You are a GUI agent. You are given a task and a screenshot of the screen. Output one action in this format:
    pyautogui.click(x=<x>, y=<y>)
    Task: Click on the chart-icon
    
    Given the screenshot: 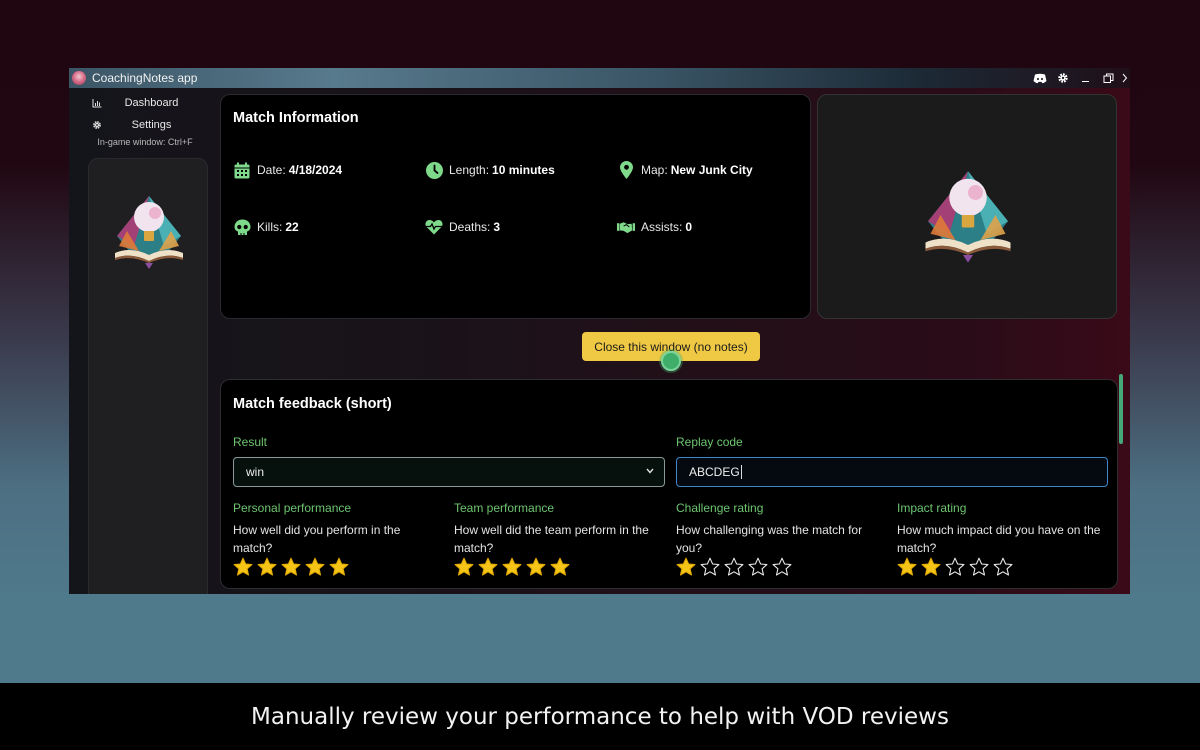 What is the action you would take?
    pyautogui.click(x=97, y=103)
    